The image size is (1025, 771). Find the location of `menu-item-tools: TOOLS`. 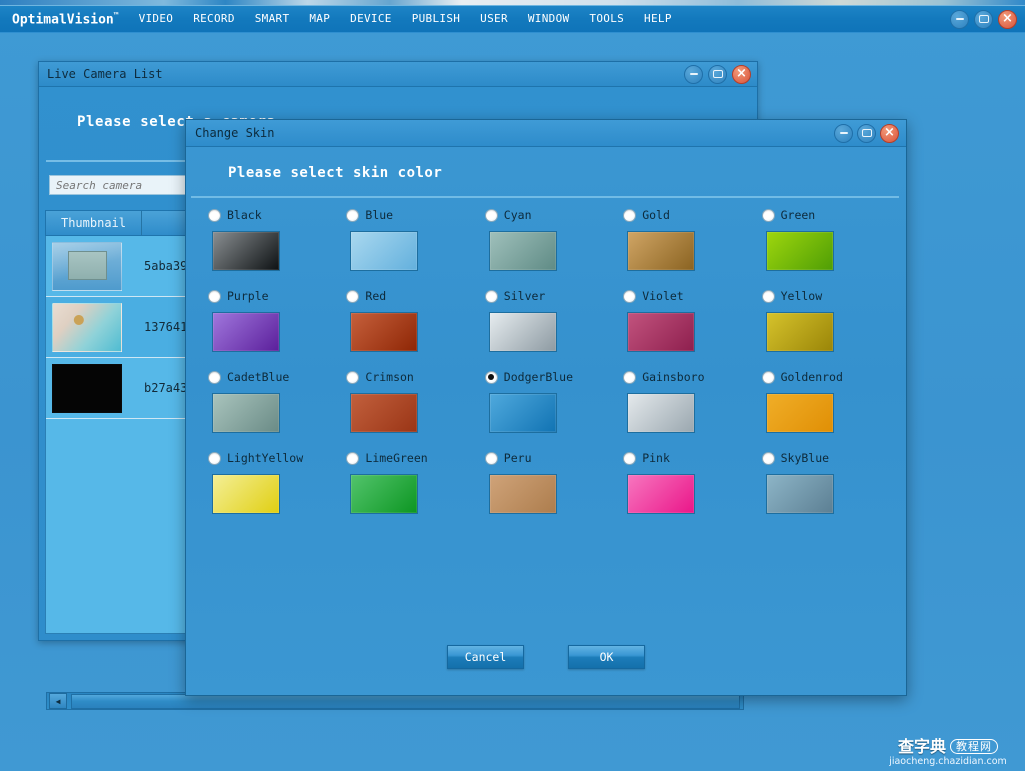

menu-item-tools: TOOLS is located at coordinates (606, 19).